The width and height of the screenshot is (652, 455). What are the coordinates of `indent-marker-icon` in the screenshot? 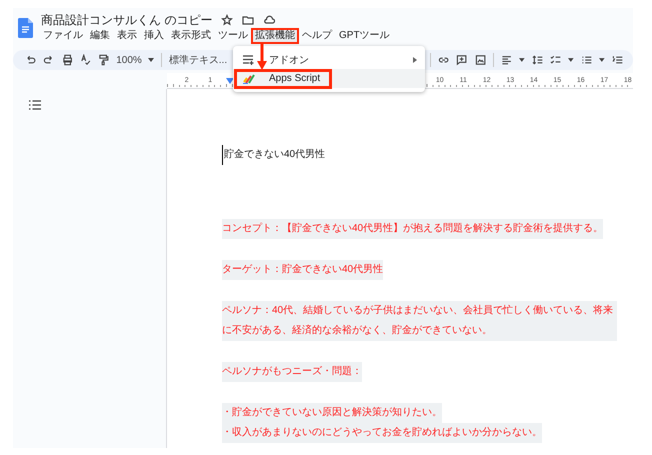 It's located at (230, 81).